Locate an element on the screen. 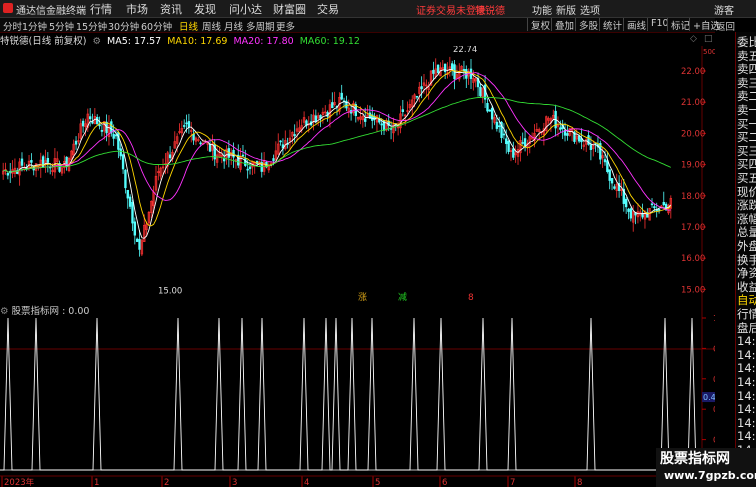 The image size is (756, 487). menu-newversion: 新版 is located at coordinates (566, 9).